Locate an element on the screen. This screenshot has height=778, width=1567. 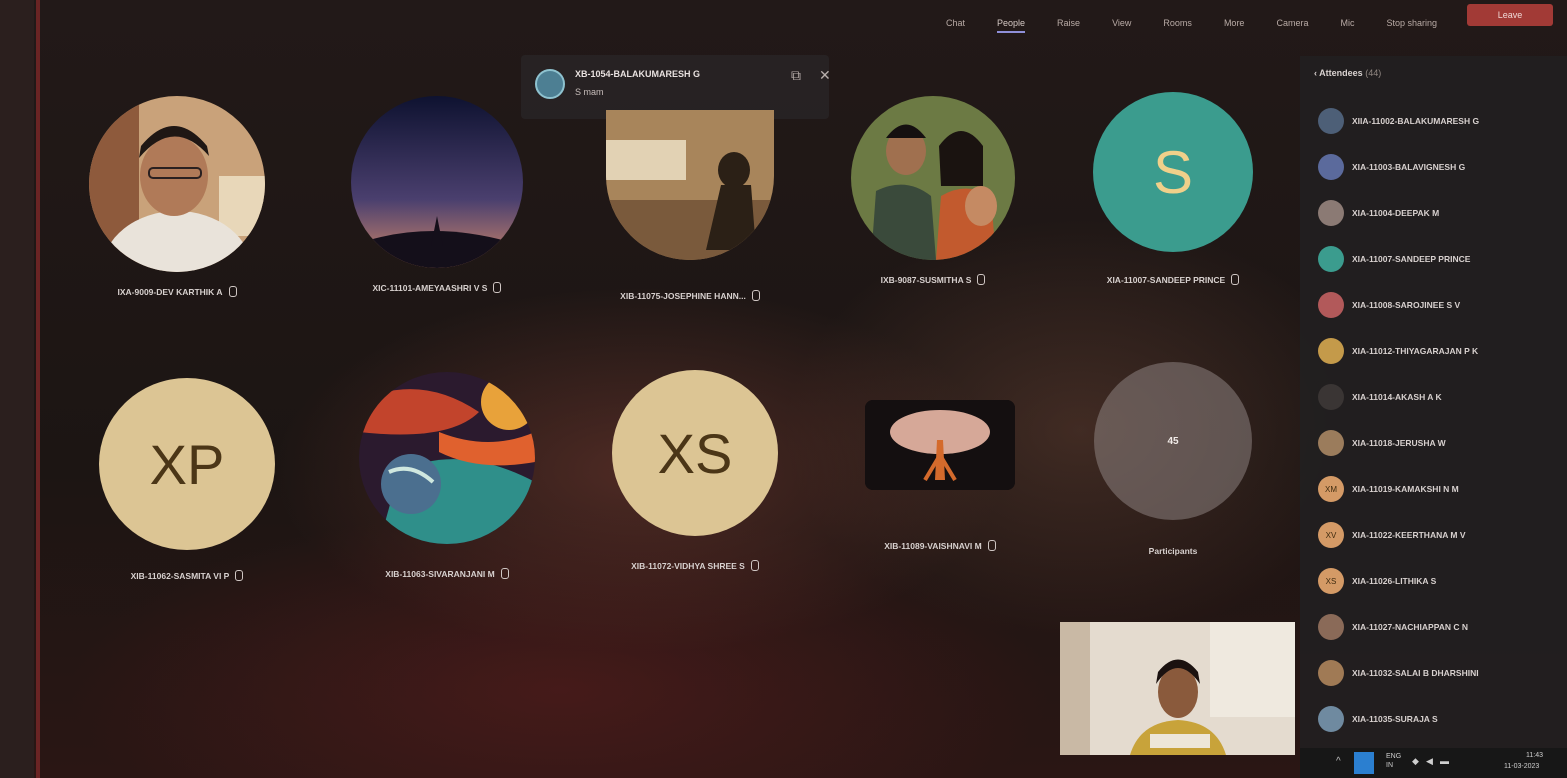
clock-date: 11-03-2023 is located at coordinates (1521, 766).